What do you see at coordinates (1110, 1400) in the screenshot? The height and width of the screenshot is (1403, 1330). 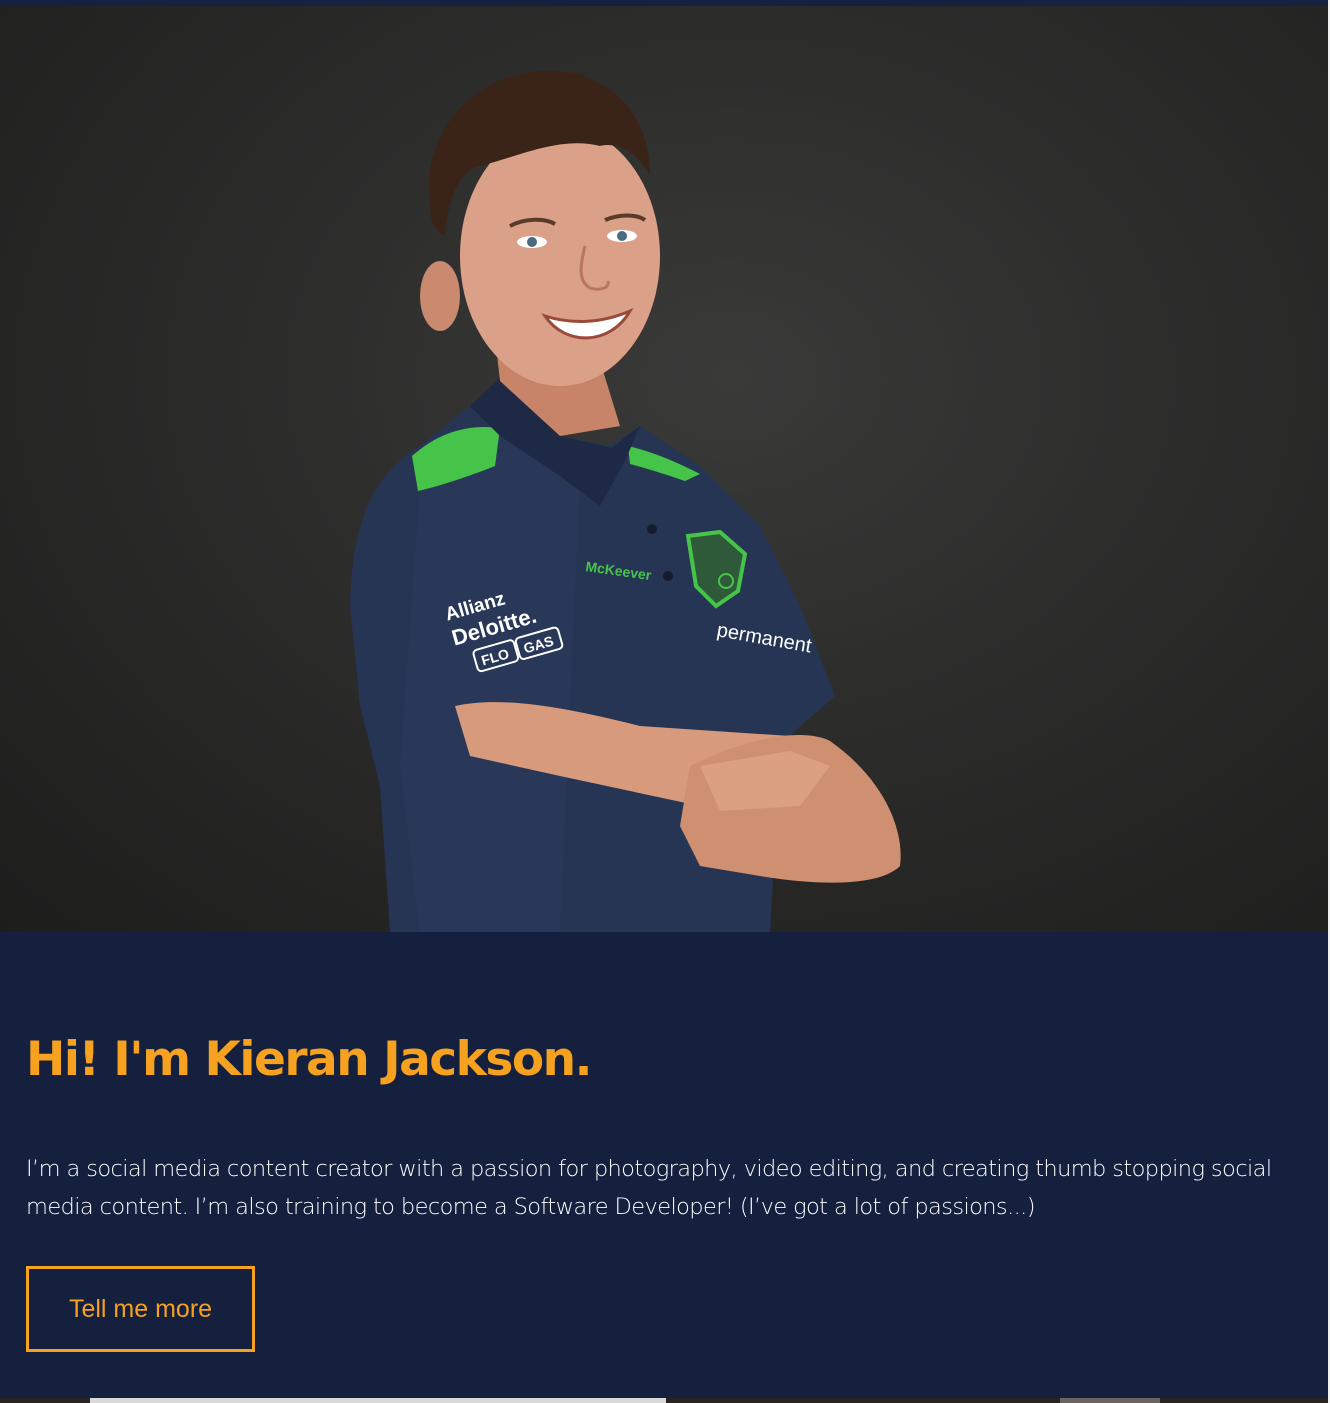 I see `next-section-image-edge-right` at bounding box center [1110, 1400].